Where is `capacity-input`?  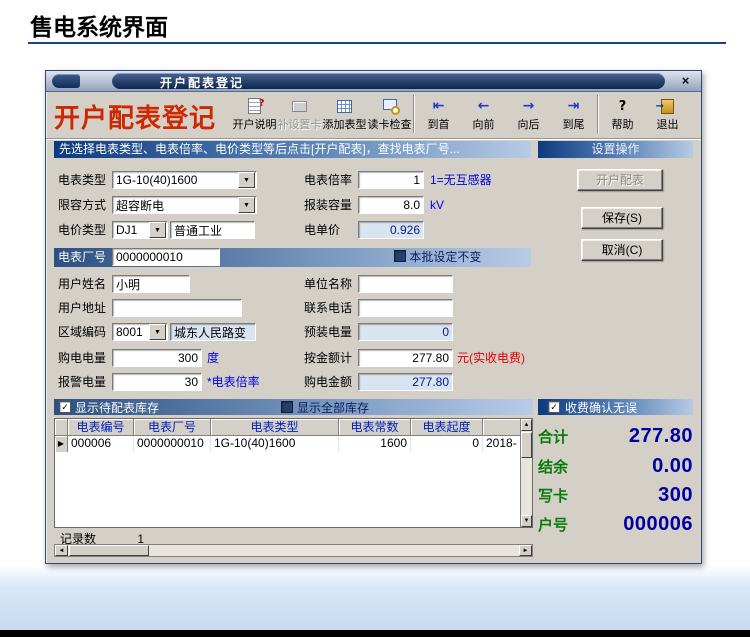 capacity-input is located at coordinates (391, 205).